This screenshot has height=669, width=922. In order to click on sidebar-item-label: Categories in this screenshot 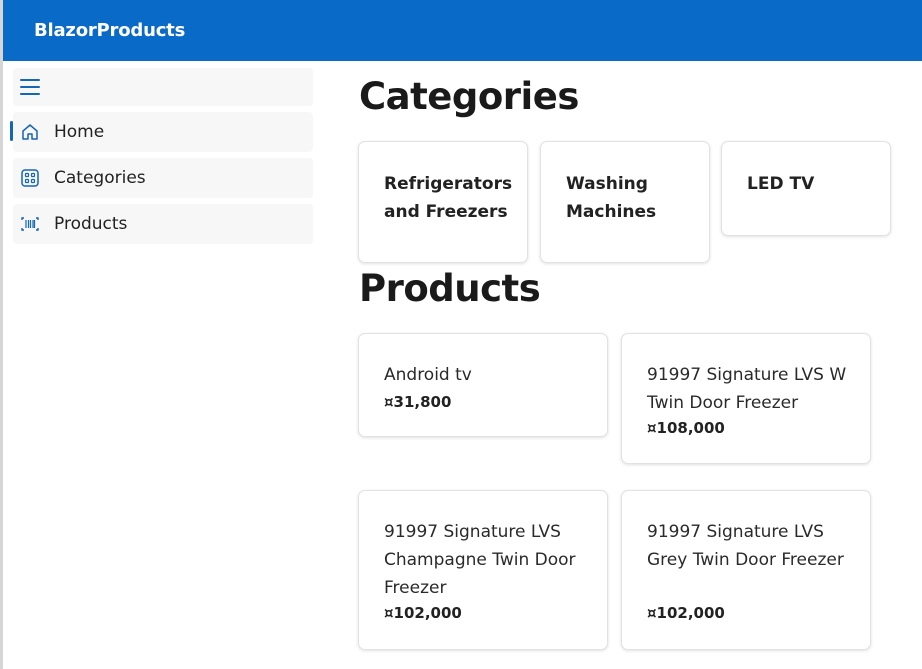, I will do `click(100, 178)`.